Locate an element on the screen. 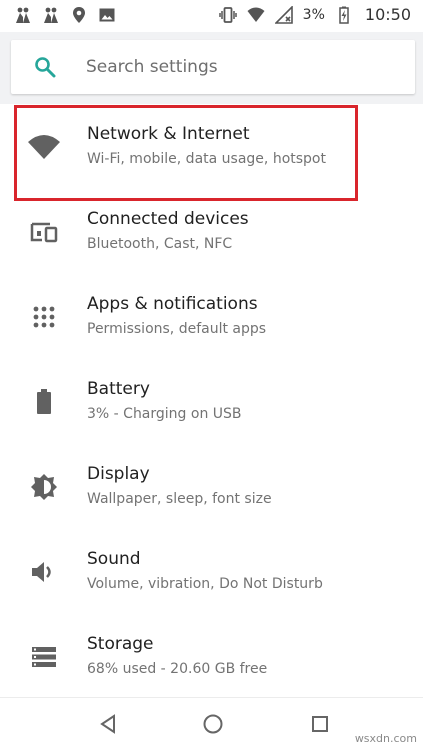  settings-item-sound: Sound Volume, vibration, Do Not Disturb is located at coordinates (211, 569).